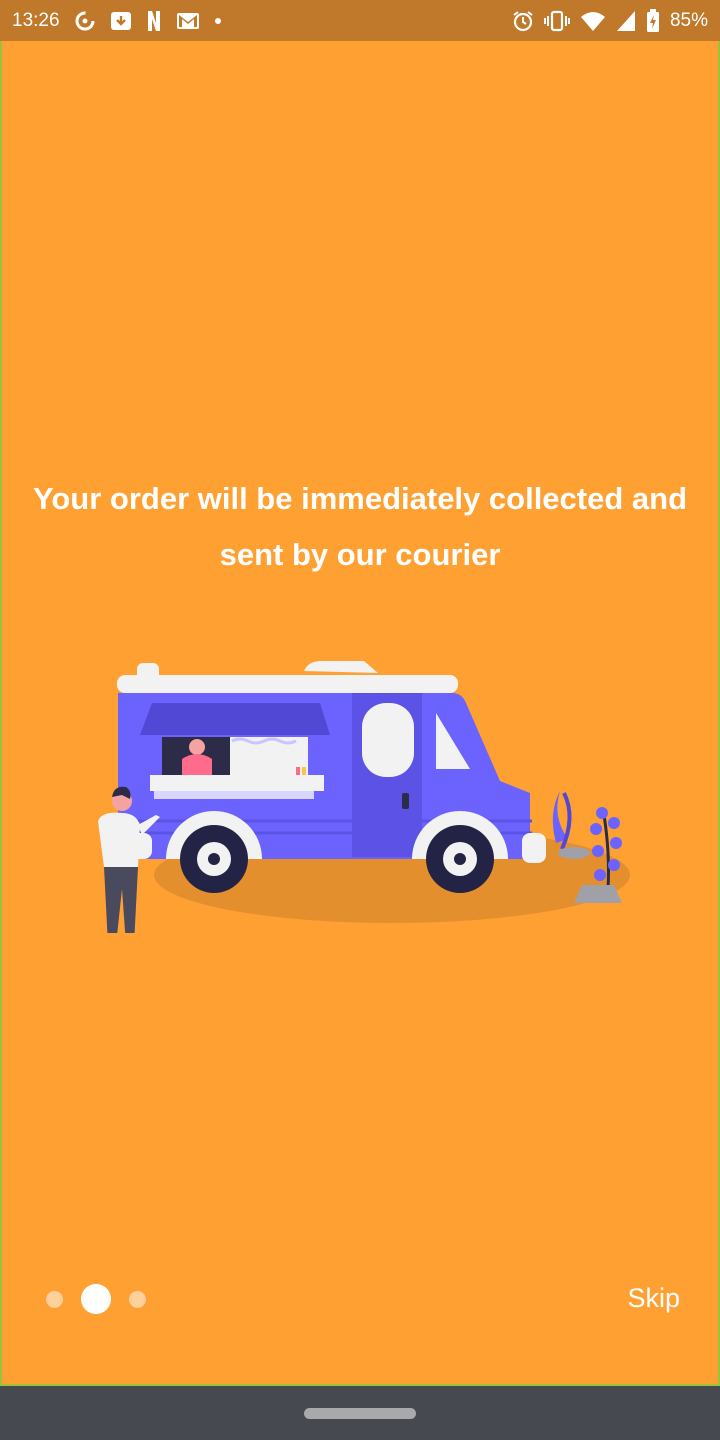 The width and height of the screenshot is (720, 1440). I want to click on gmail-icon, so click(188, 21).